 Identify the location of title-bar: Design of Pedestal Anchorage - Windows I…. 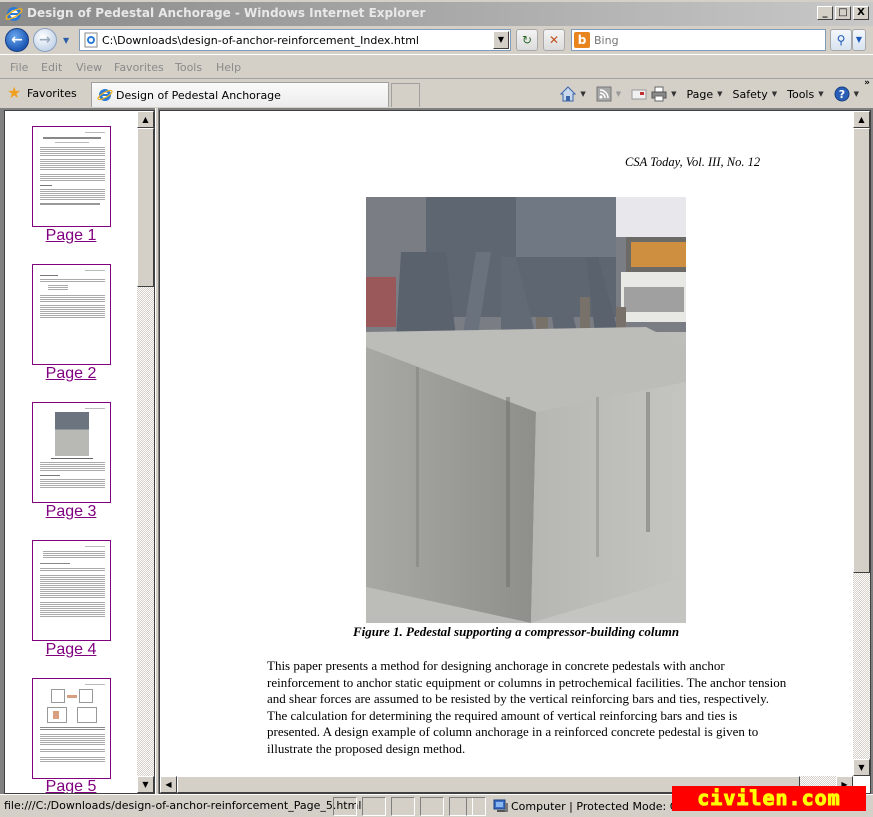
(436, 13).